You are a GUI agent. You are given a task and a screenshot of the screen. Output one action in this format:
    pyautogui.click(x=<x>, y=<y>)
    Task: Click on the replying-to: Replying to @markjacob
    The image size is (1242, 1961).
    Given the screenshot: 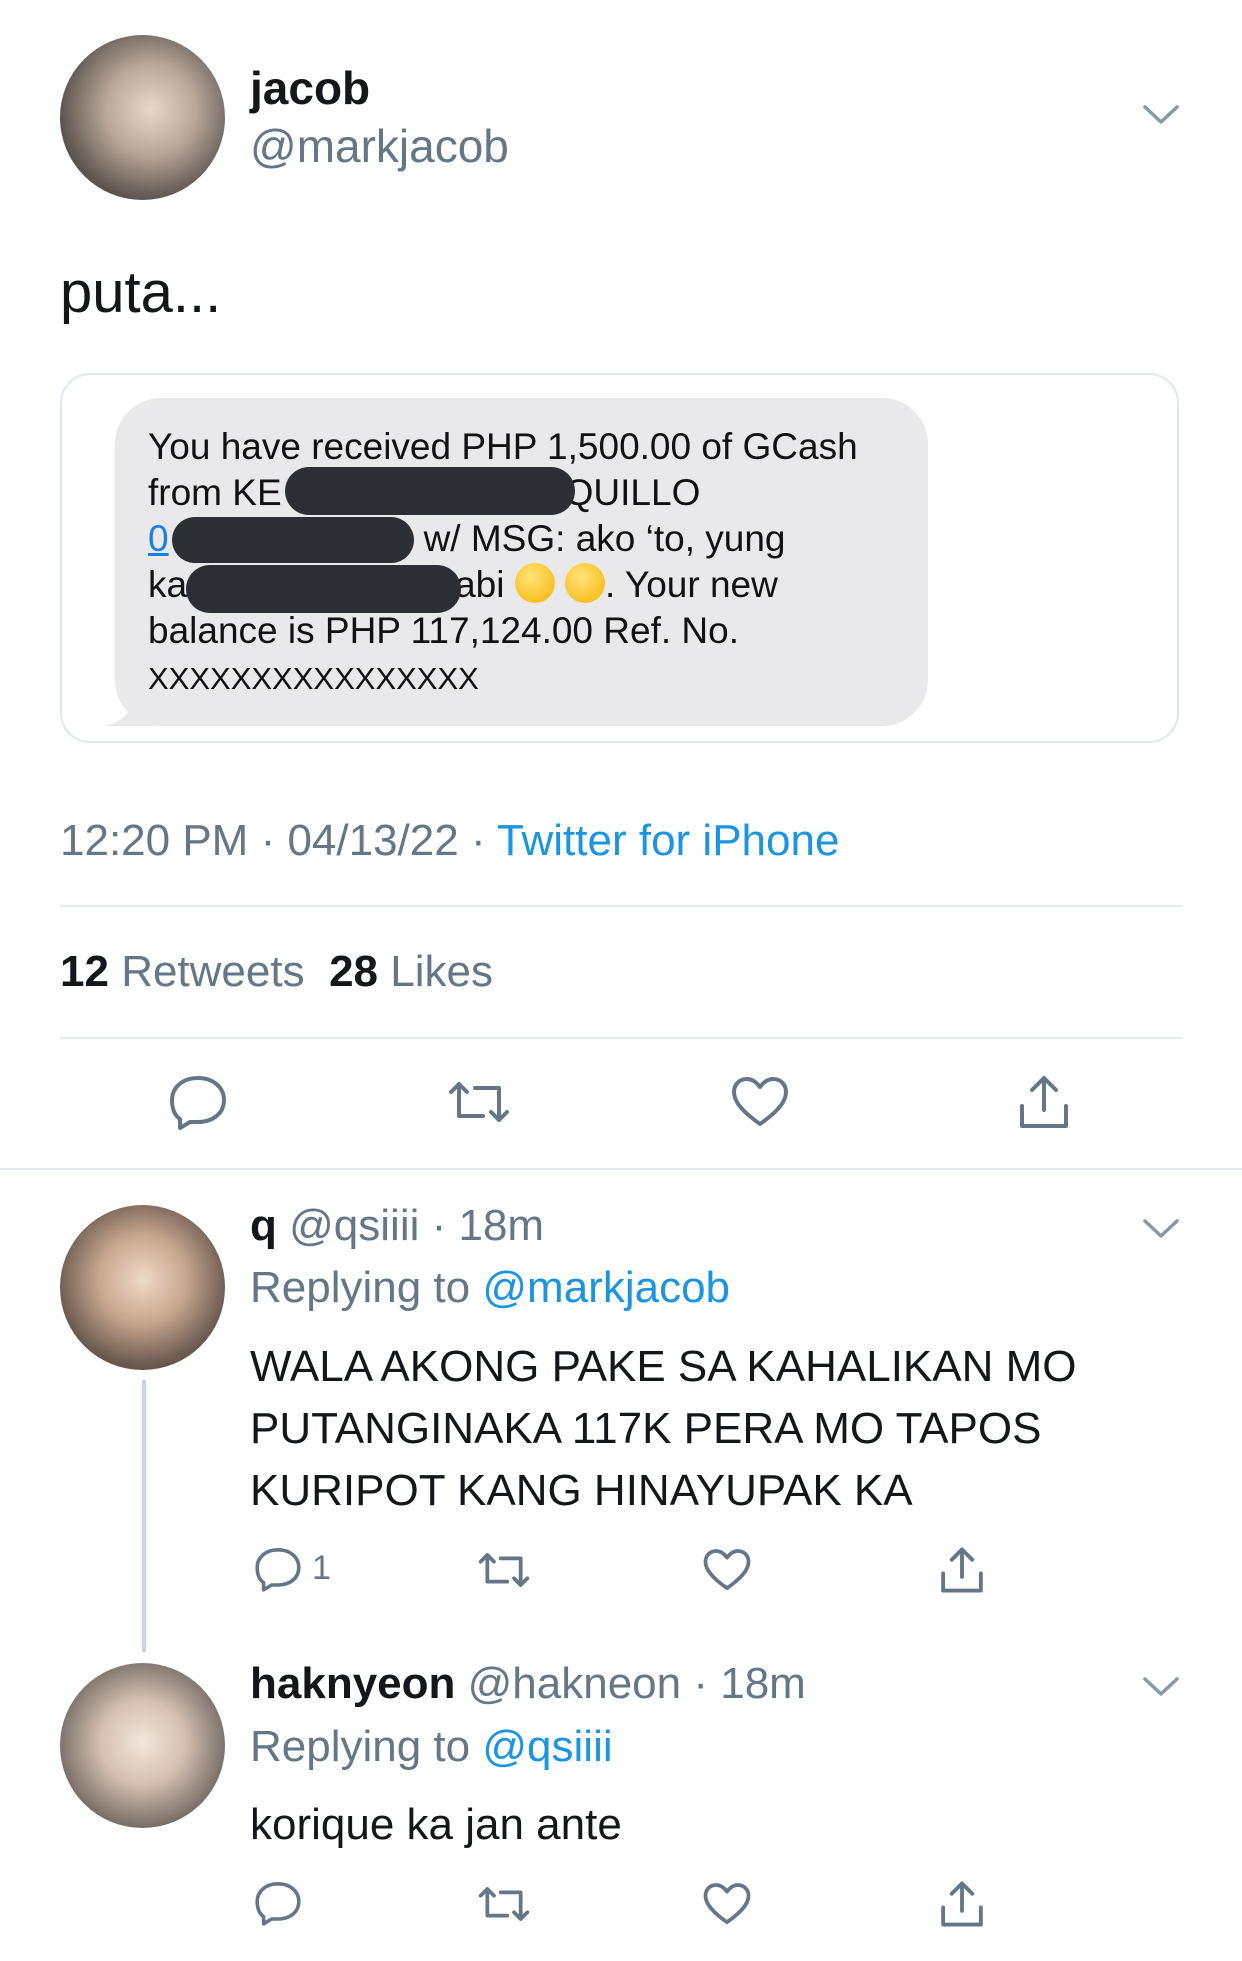 What is the action you would take?
    pyautogui.click(x=490, y=1288)
    